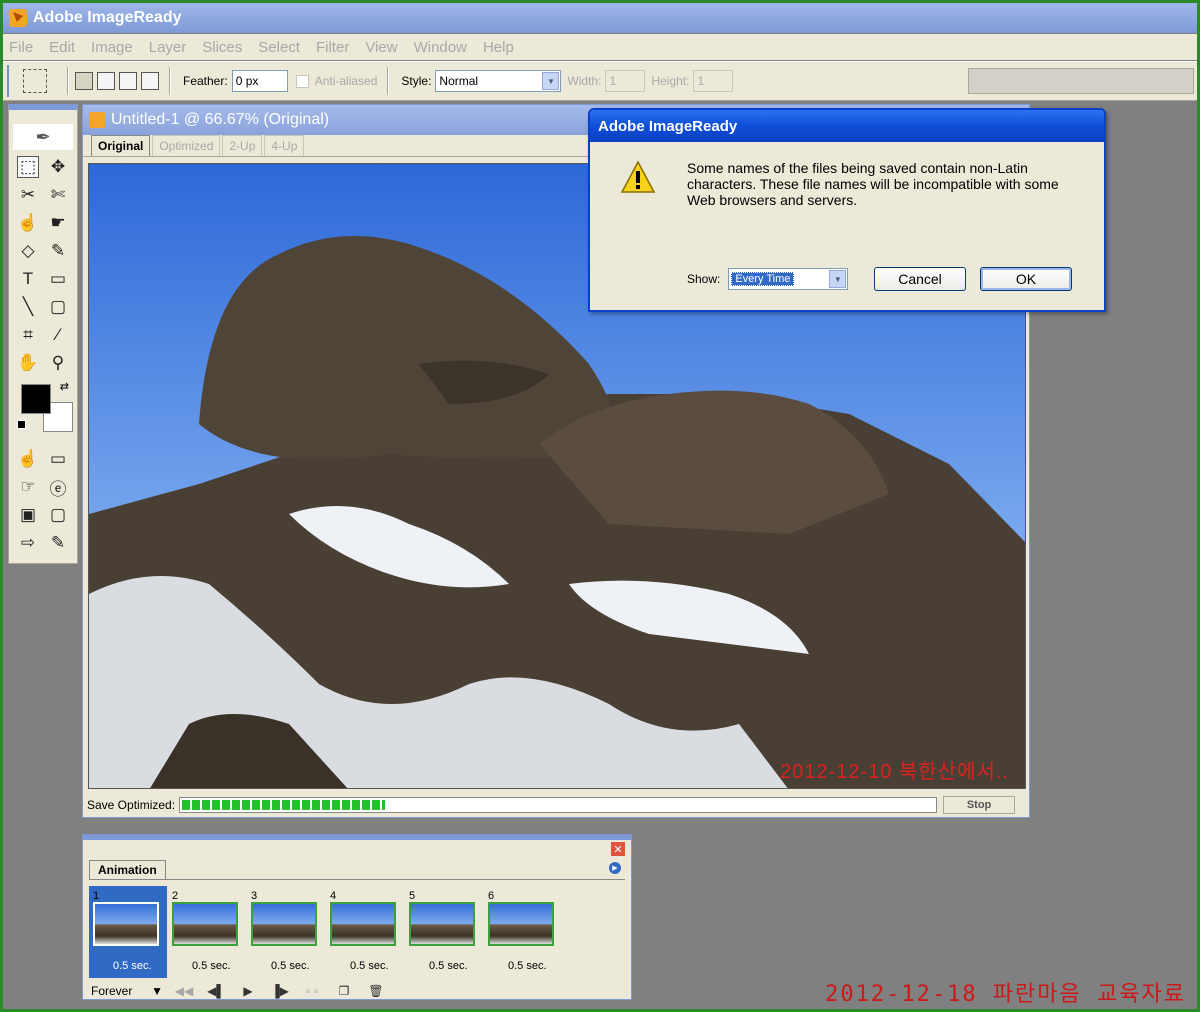  I want to click on type-icon: T, so click(28, 279).